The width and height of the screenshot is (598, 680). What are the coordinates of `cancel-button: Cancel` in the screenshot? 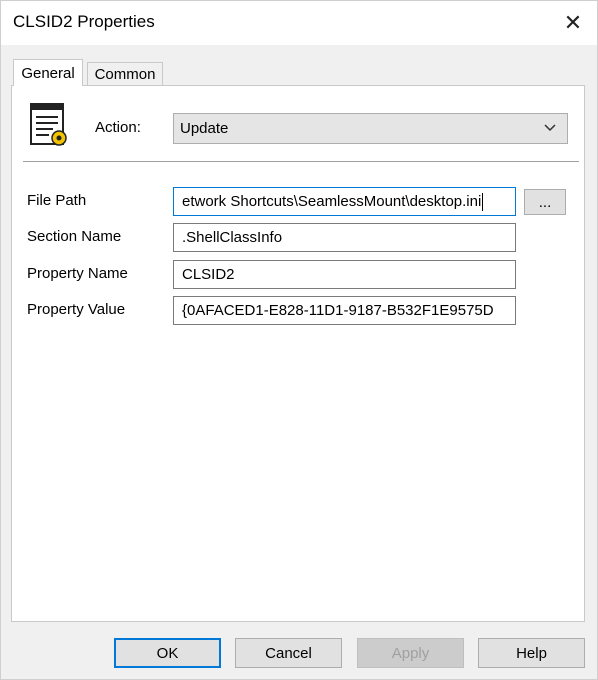 It's located at (288, 653).